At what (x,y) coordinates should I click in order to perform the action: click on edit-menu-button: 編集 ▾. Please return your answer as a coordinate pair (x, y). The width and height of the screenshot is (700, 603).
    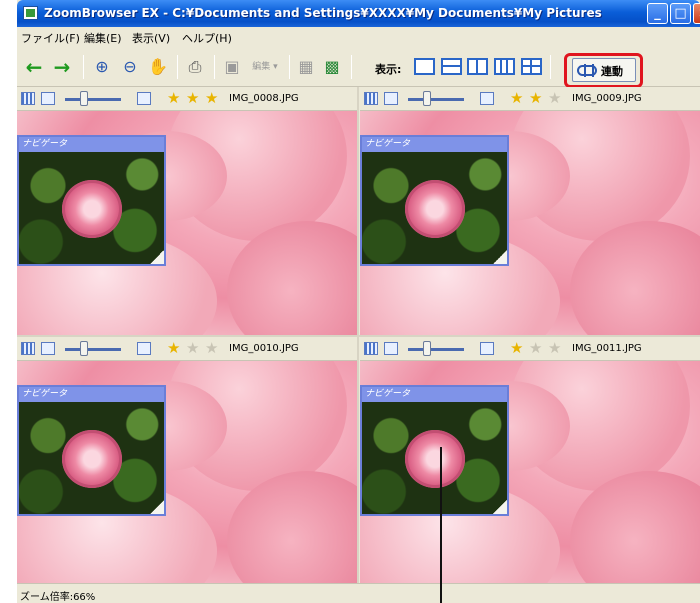
    Looking at the image, I should click on (265, 67).